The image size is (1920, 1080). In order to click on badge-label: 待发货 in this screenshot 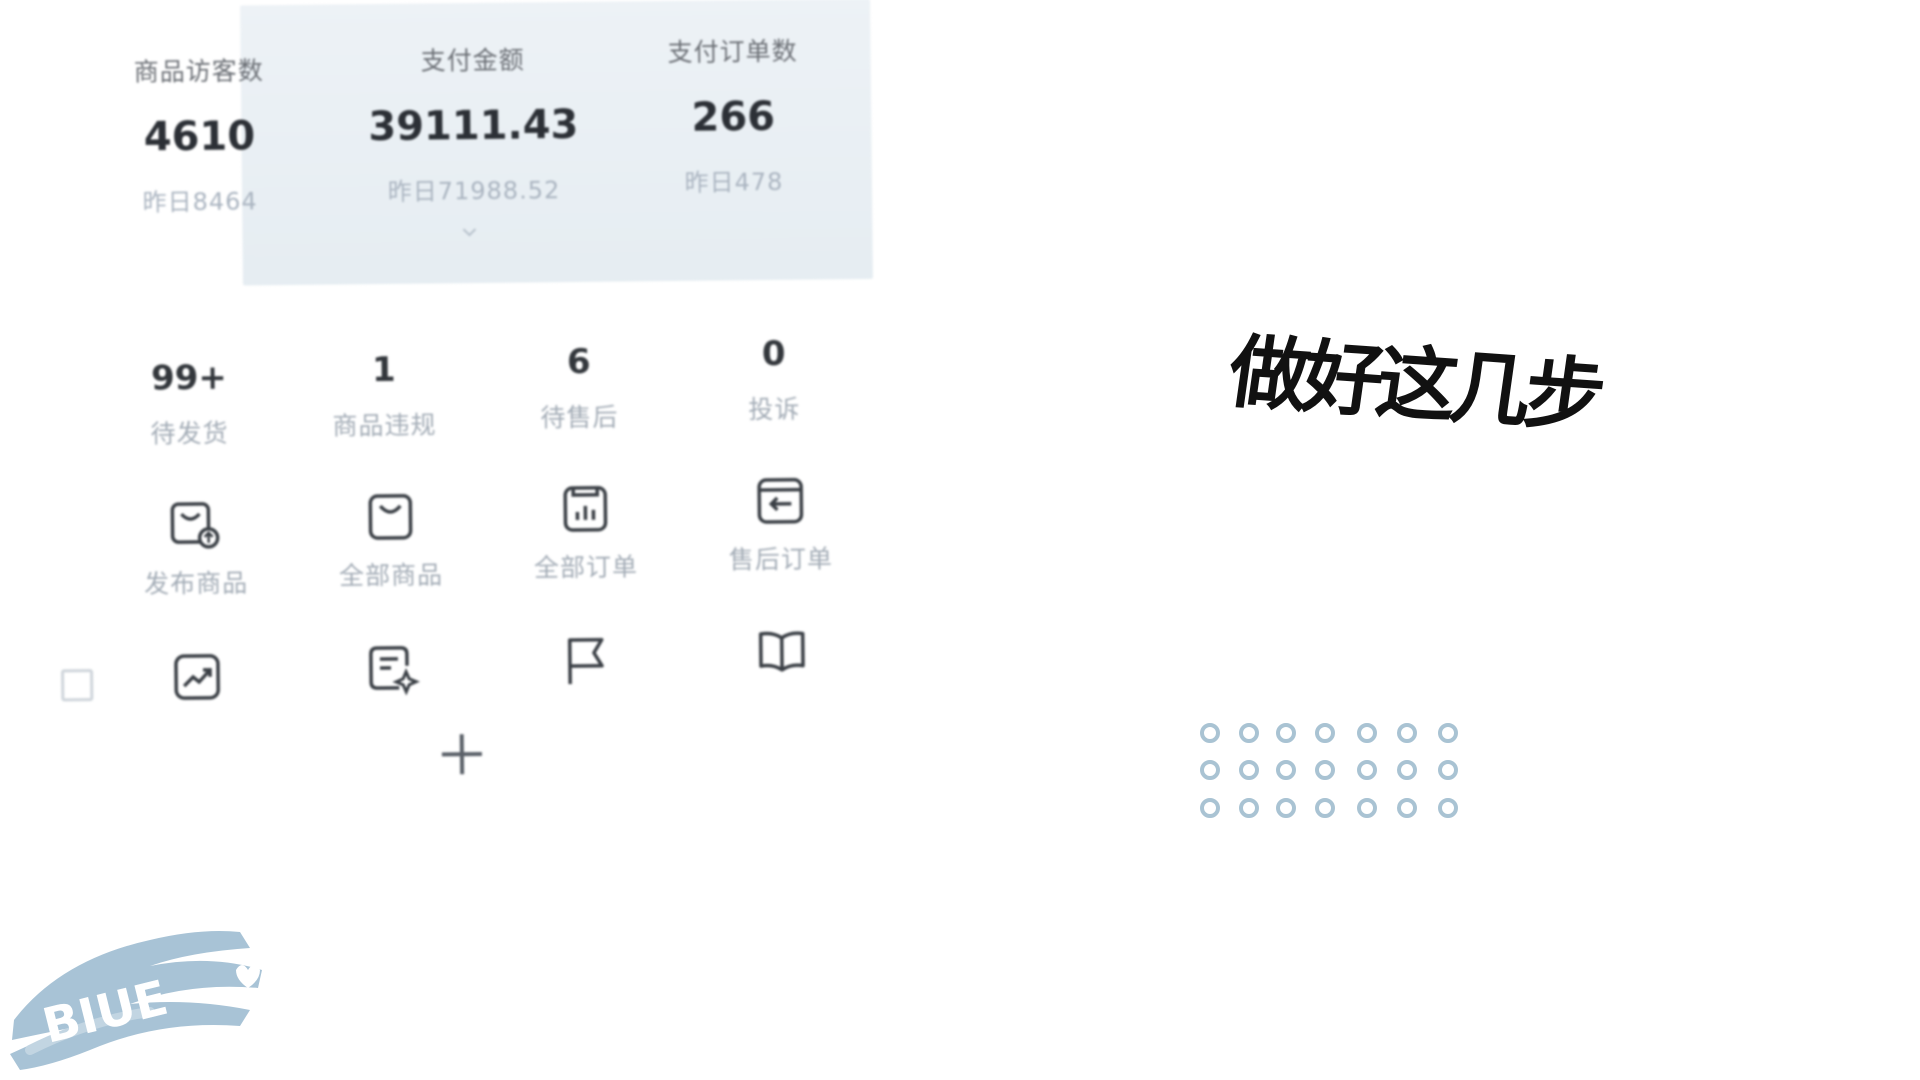, I will do `click(189, 433)`.